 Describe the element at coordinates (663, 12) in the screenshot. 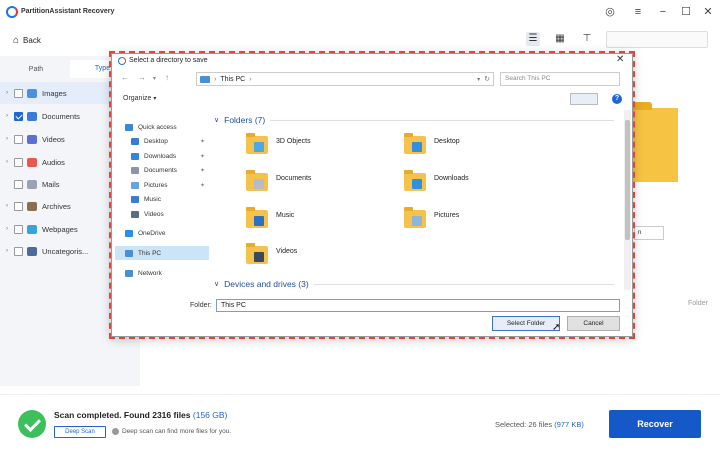

I see `minimize-button: −` at that location.